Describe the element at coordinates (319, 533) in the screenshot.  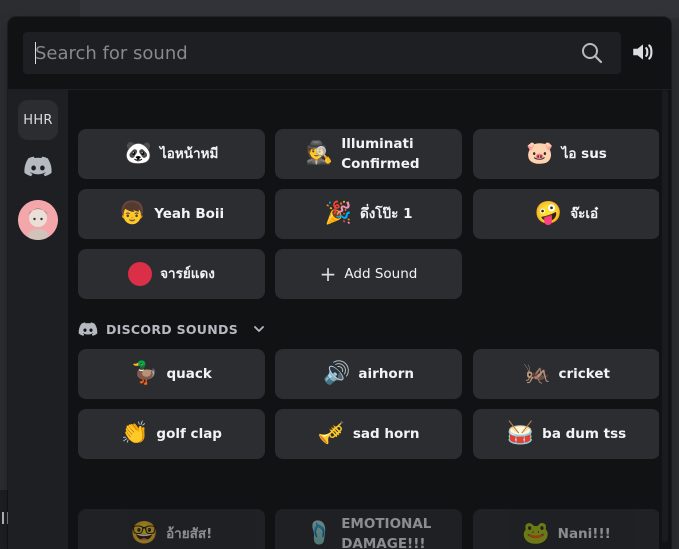
I see `flip-flop-emoji-icon: 🩴` at that location.